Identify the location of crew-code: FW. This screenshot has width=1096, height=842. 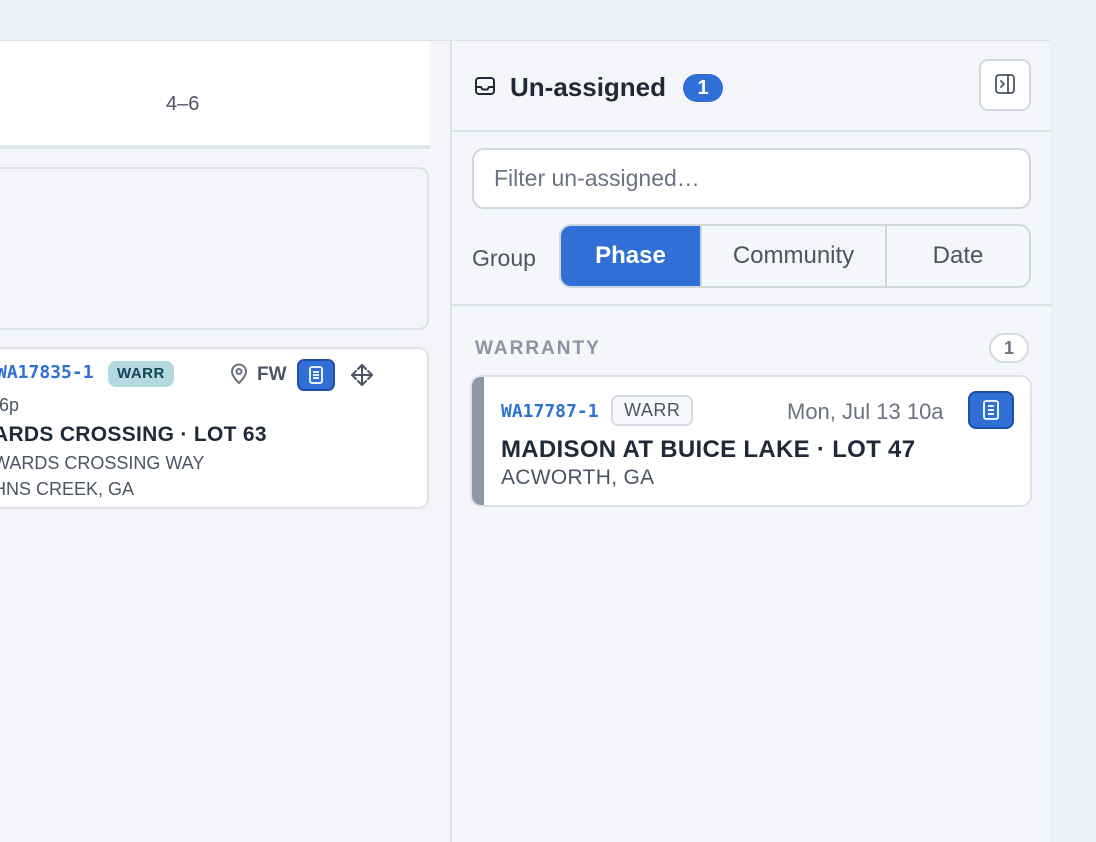
(272, 374).